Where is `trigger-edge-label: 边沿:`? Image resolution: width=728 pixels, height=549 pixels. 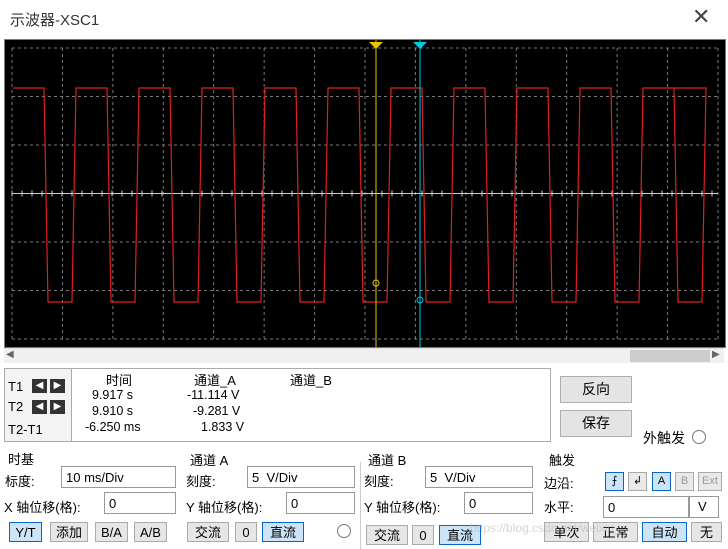 trigger-edge-label: 边沿: is located at coordinates (559, 483).